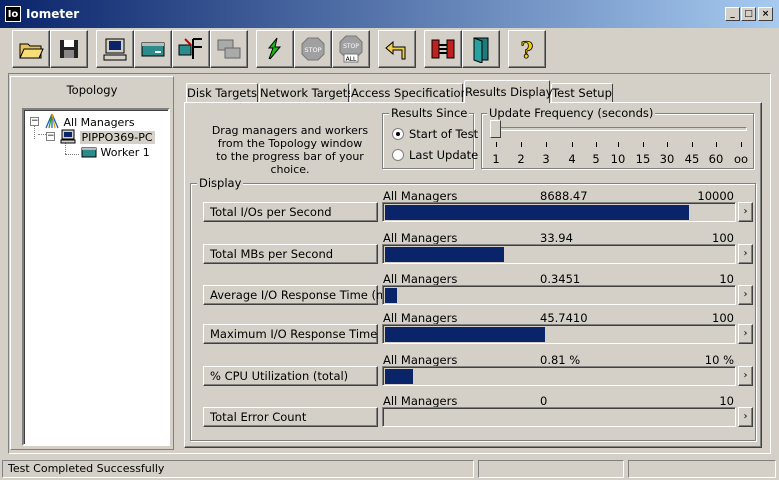  I want to click on metric-max: 10000, so click(715, 196).